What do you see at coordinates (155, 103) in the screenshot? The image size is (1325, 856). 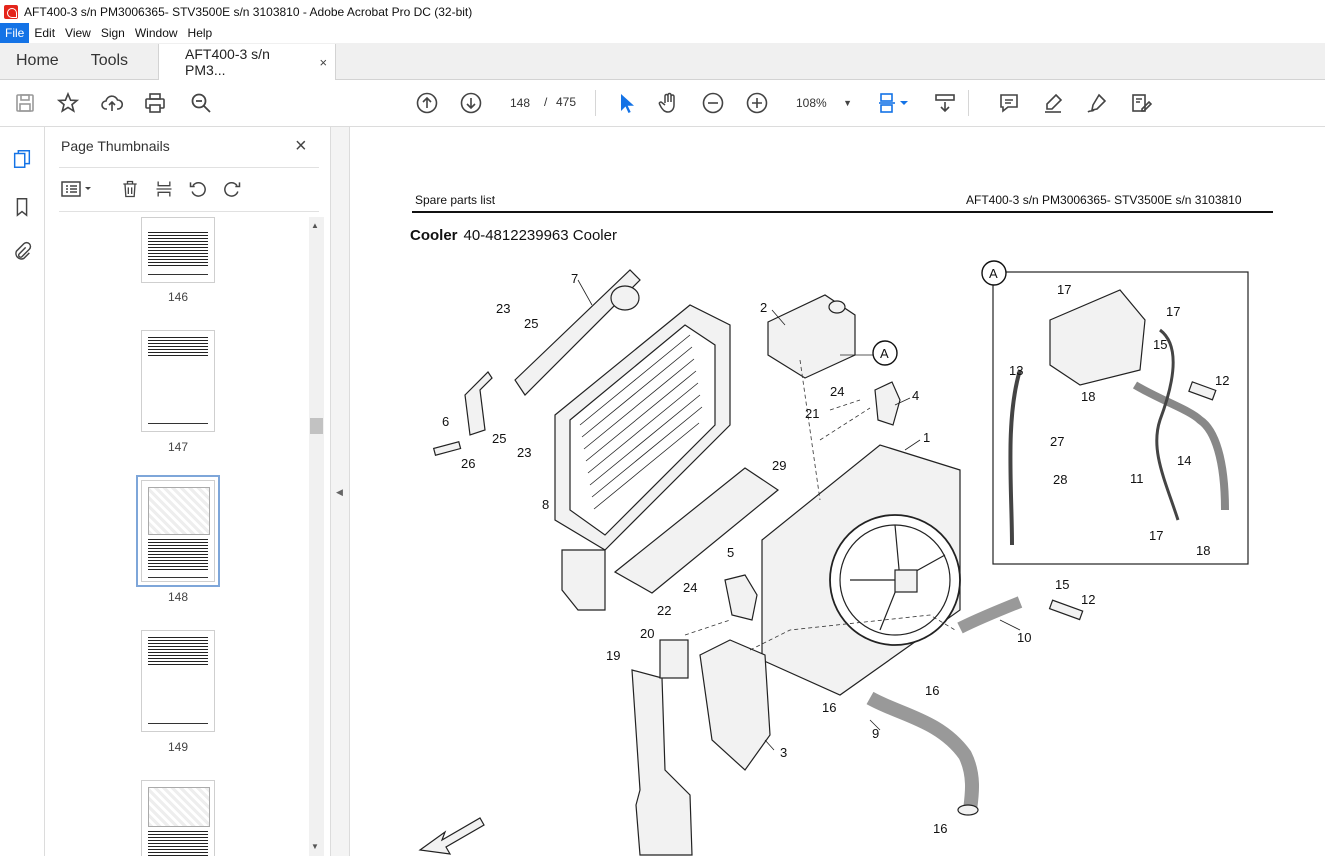 I see `print-icon` at bounding box center [155, 103].